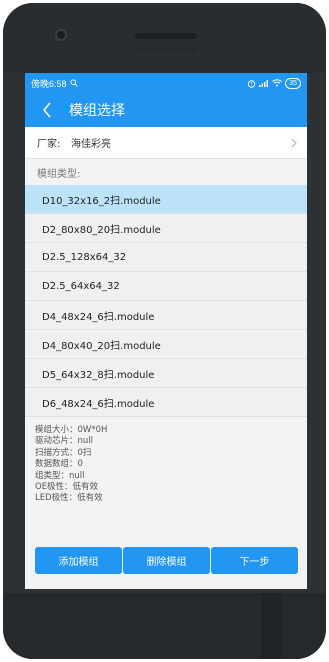  I want to click on action-buttons: 添加模组 删除模组 下一步, so click(166, 560).